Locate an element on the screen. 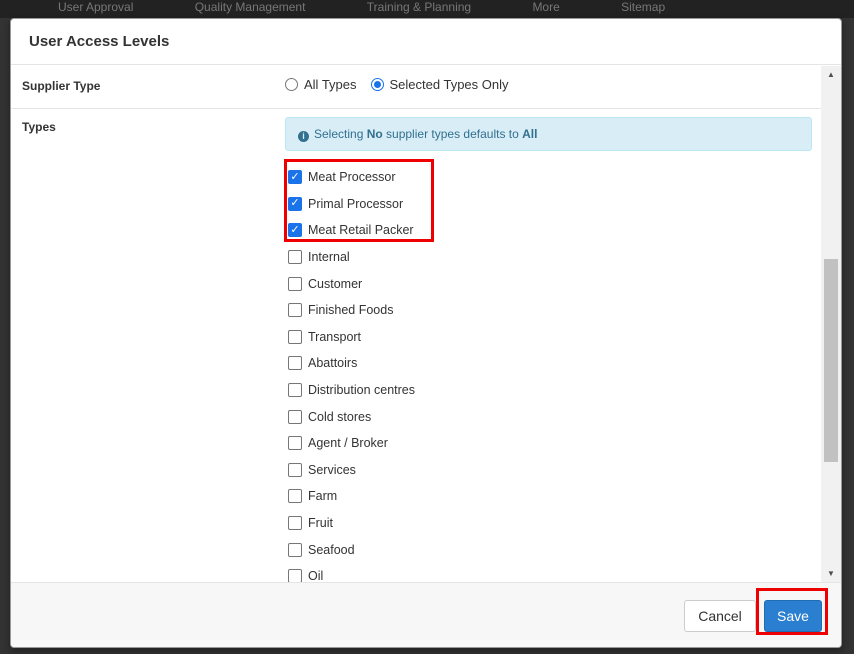  background-nav-item: Training & Planning is located at coordinates (419, 7).